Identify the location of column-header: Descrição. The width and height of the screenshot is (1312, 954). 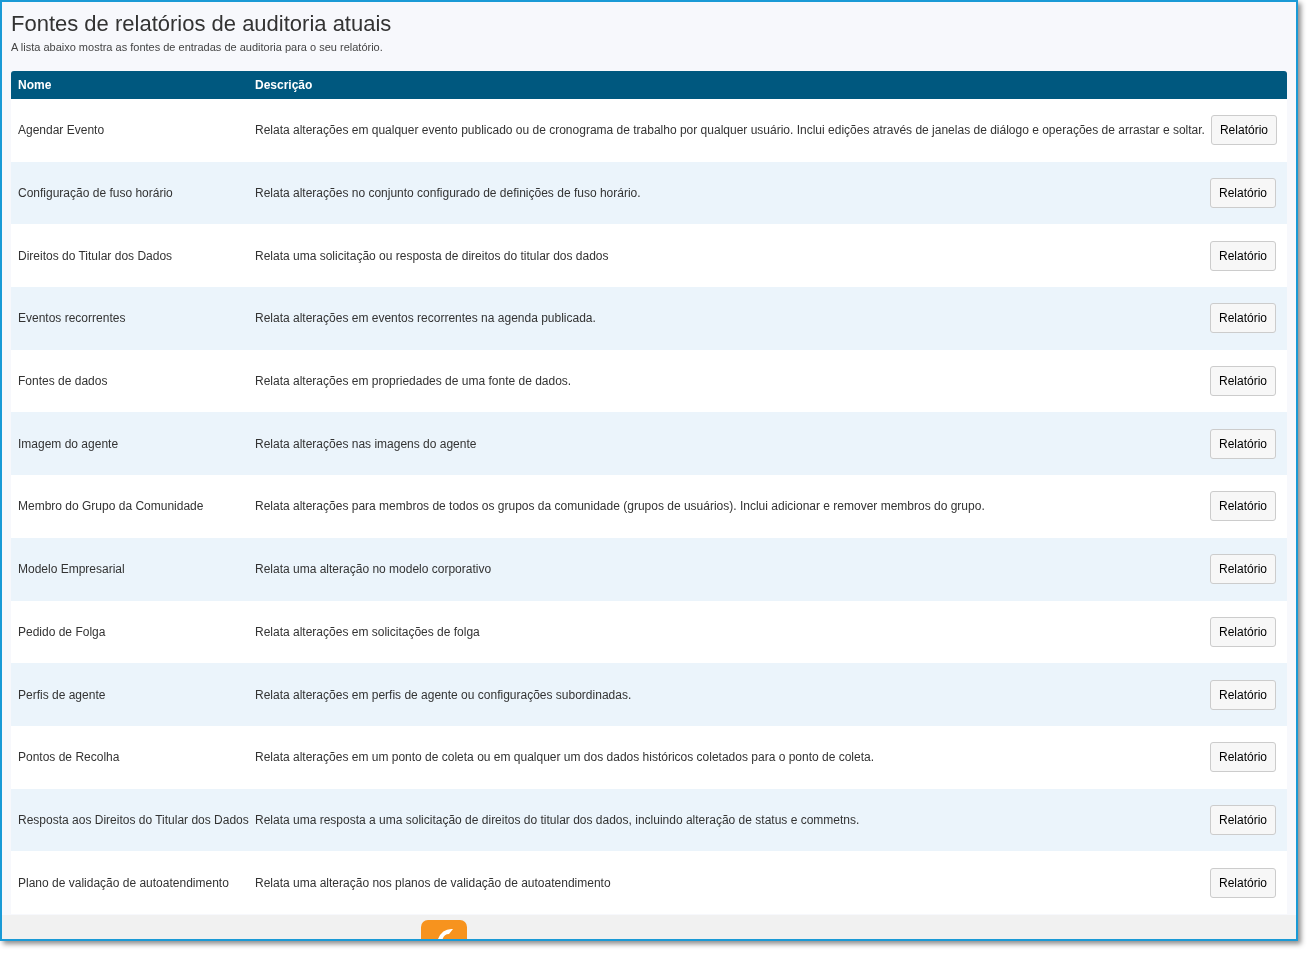
(284, 85).